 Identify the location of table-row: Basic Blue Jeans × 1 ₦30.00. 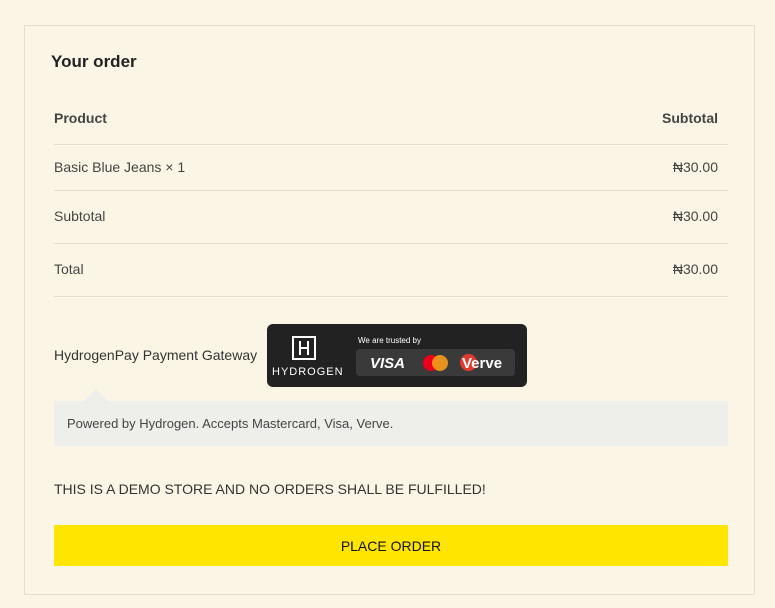
(391, 168).